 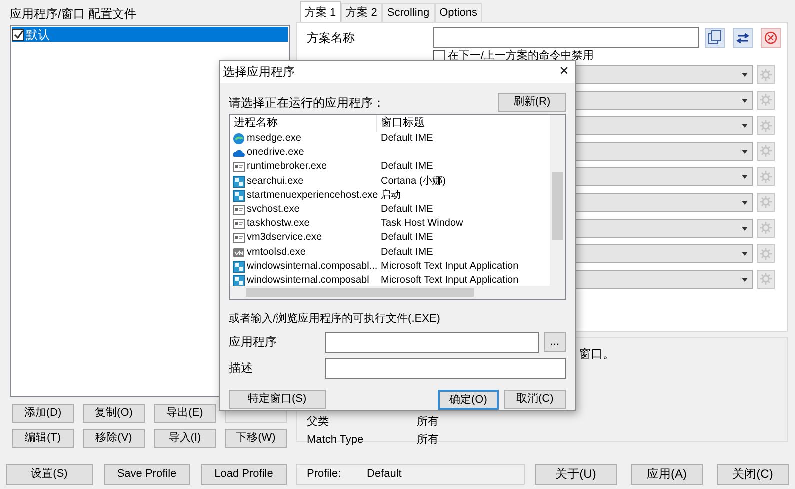 What do you see at coordinates (535, 399) in the screenshot?
I see `cancel-button: 取消(C)` at bounding box center [535, 399].